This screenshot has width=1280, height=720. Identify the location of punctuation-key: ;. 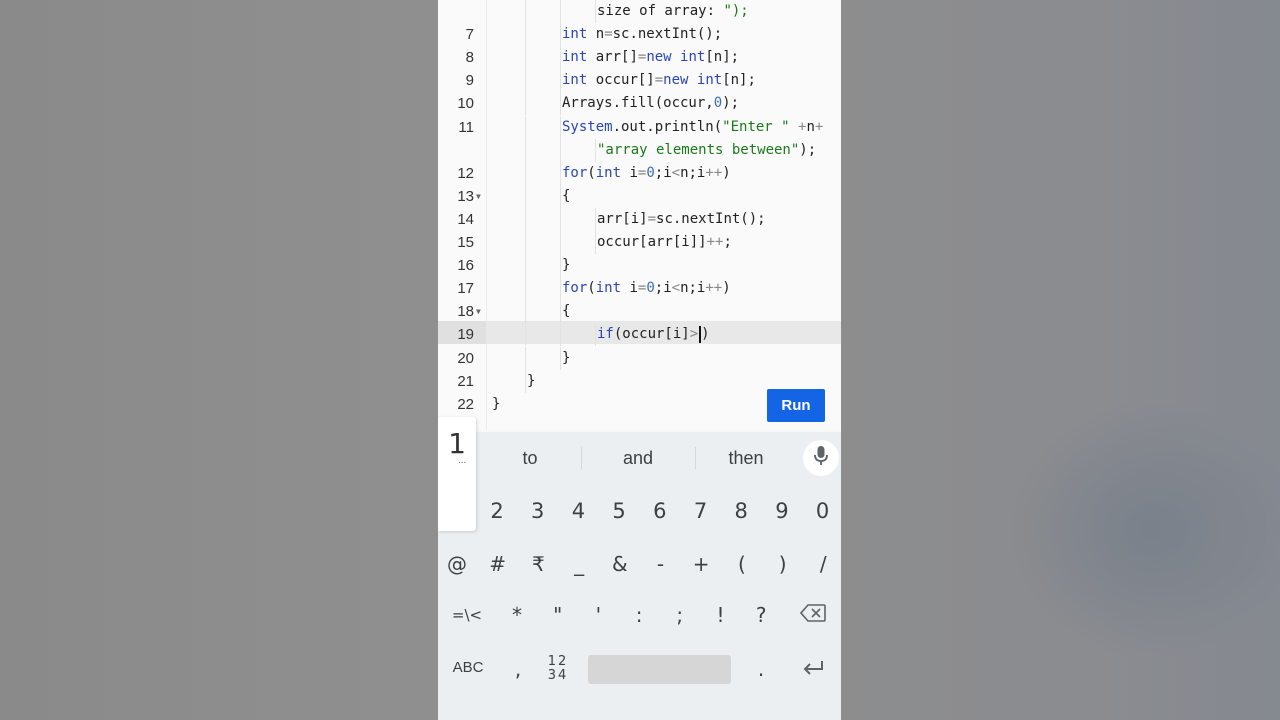
(680, 615).